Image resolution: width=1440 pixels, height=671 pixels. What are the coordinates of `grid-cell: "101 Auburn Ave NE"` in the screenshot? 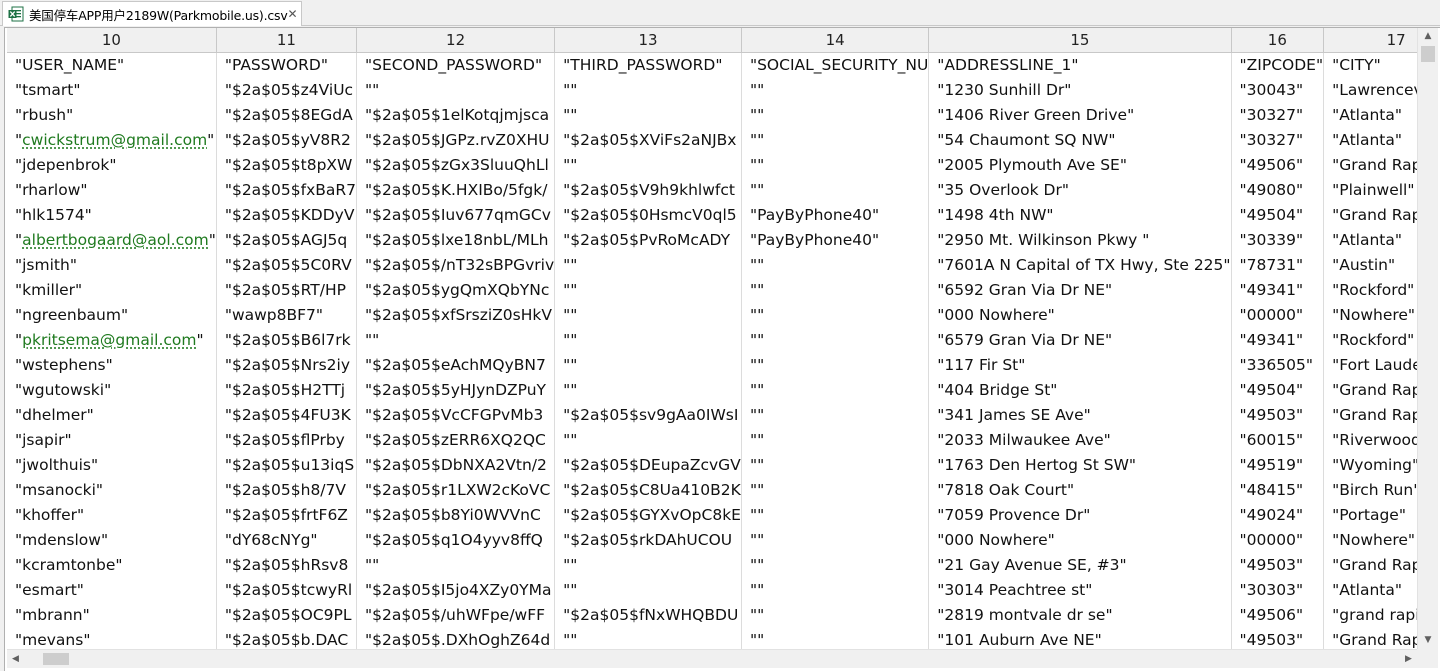 It's located at (1080, 638).